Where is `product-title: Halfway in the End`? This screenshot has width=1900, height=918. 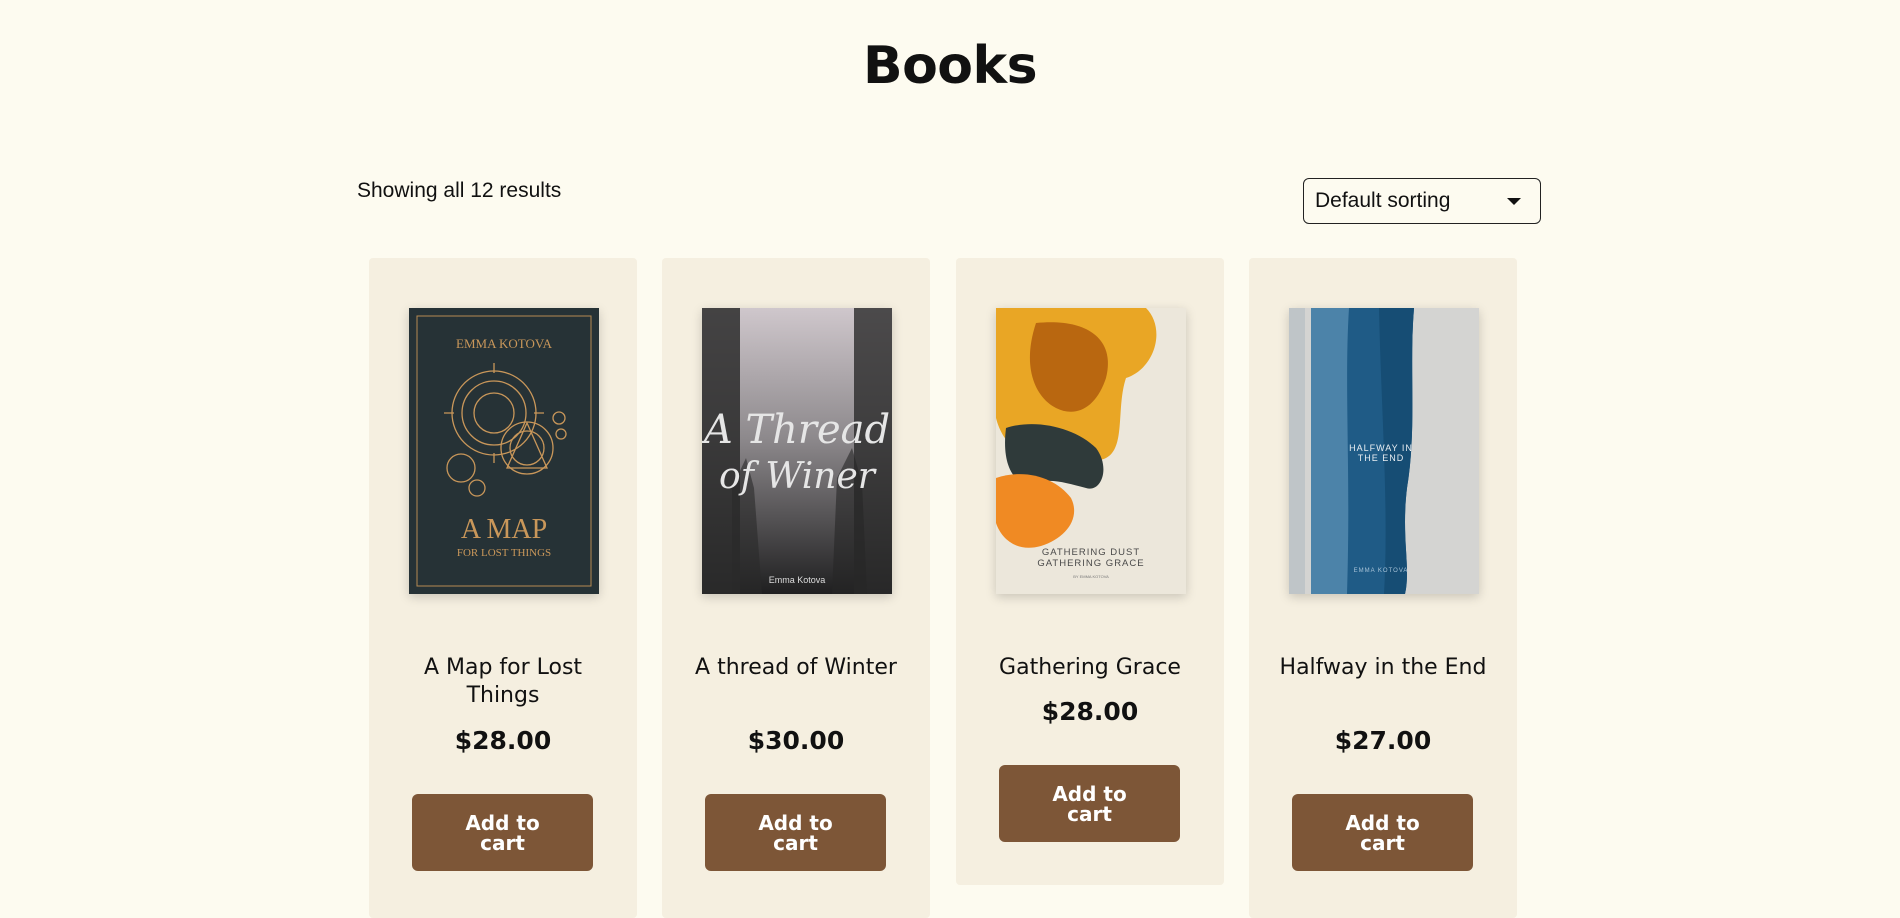 product-title: Halfway in the End is located at coordinates (1383, 668).